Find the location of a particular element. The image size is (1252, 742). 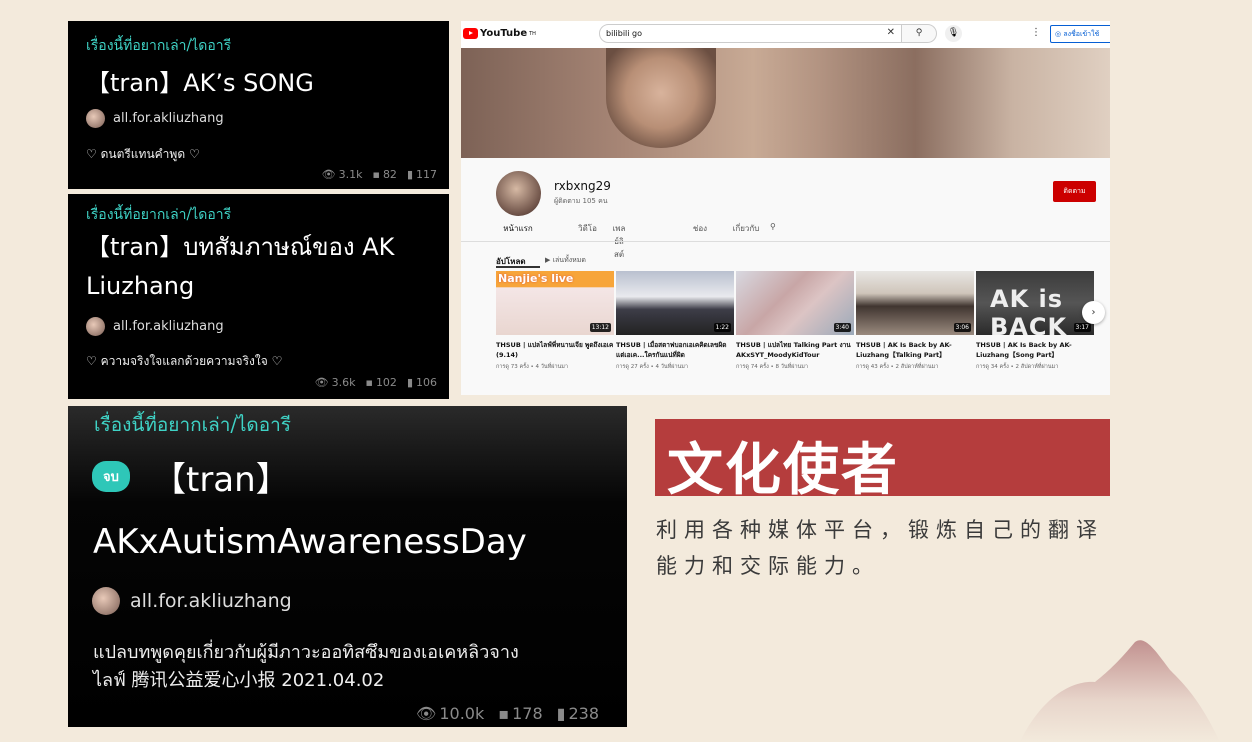

video-meta: การดู 74 ครั้ง • 8 วันที่ผ่านมา is located at coordinates (772, 367).